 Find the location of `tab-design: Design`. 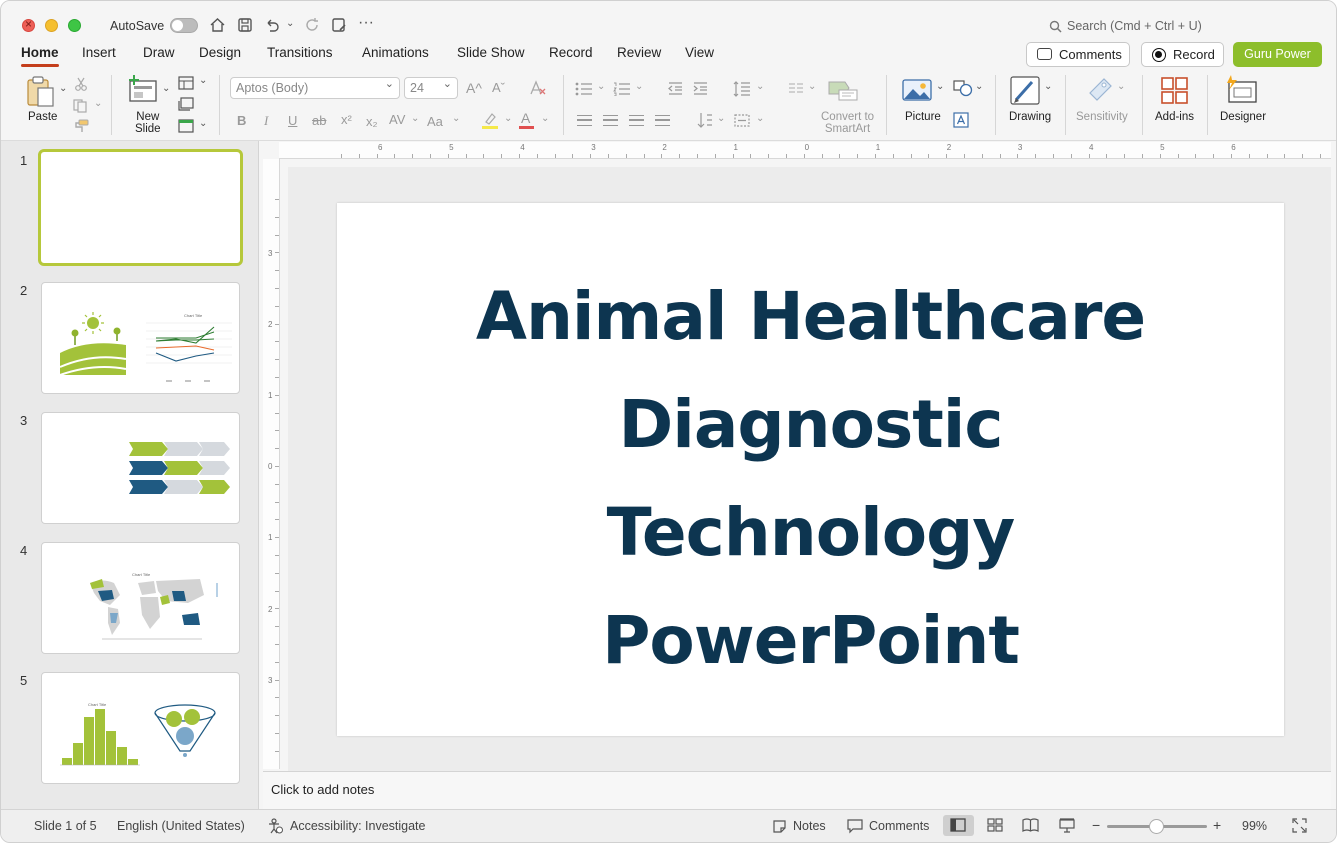

tab-design: Design is located at coordinates (220, 52).